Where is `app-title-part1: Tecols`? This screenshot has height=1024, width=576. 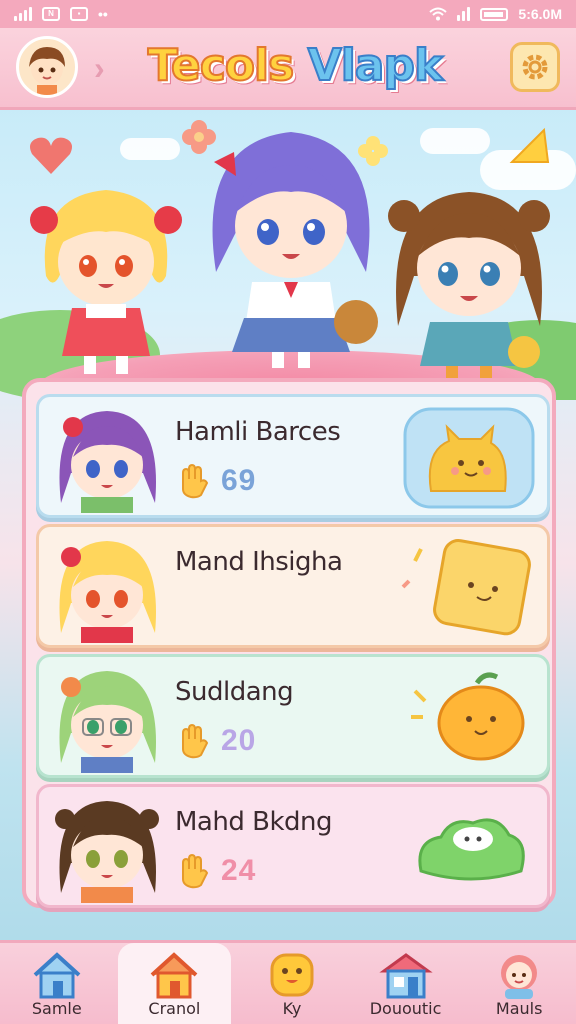
app-title-part1: Tecols is located at coordinates (221, 65).